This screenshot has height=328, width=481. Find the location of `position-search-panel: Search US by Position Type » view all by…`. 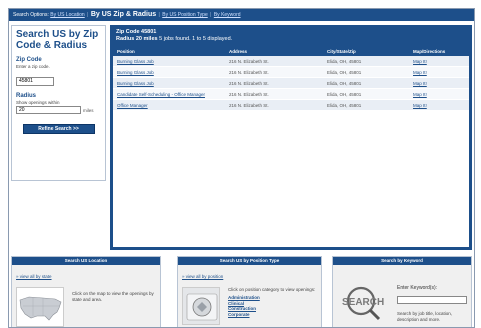

position-search-panel: Search US by Position Type » view all by… is located at coordinates (249, 291).